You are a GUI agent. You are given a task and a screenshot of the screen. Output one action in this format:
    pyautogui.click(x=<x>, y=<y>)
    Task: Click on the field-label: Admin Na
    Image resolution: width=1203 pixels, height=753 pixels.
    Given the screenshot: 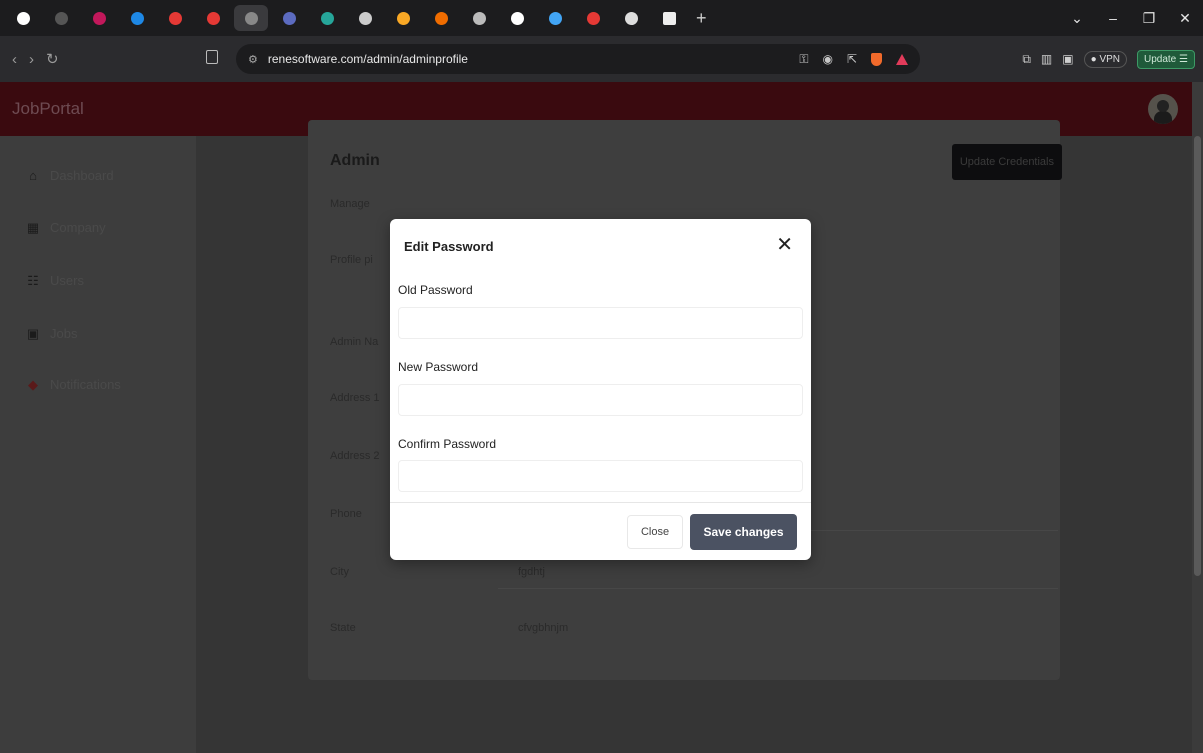 What is the action you would take?
    pyautogui.click(x=354, y=342)
    